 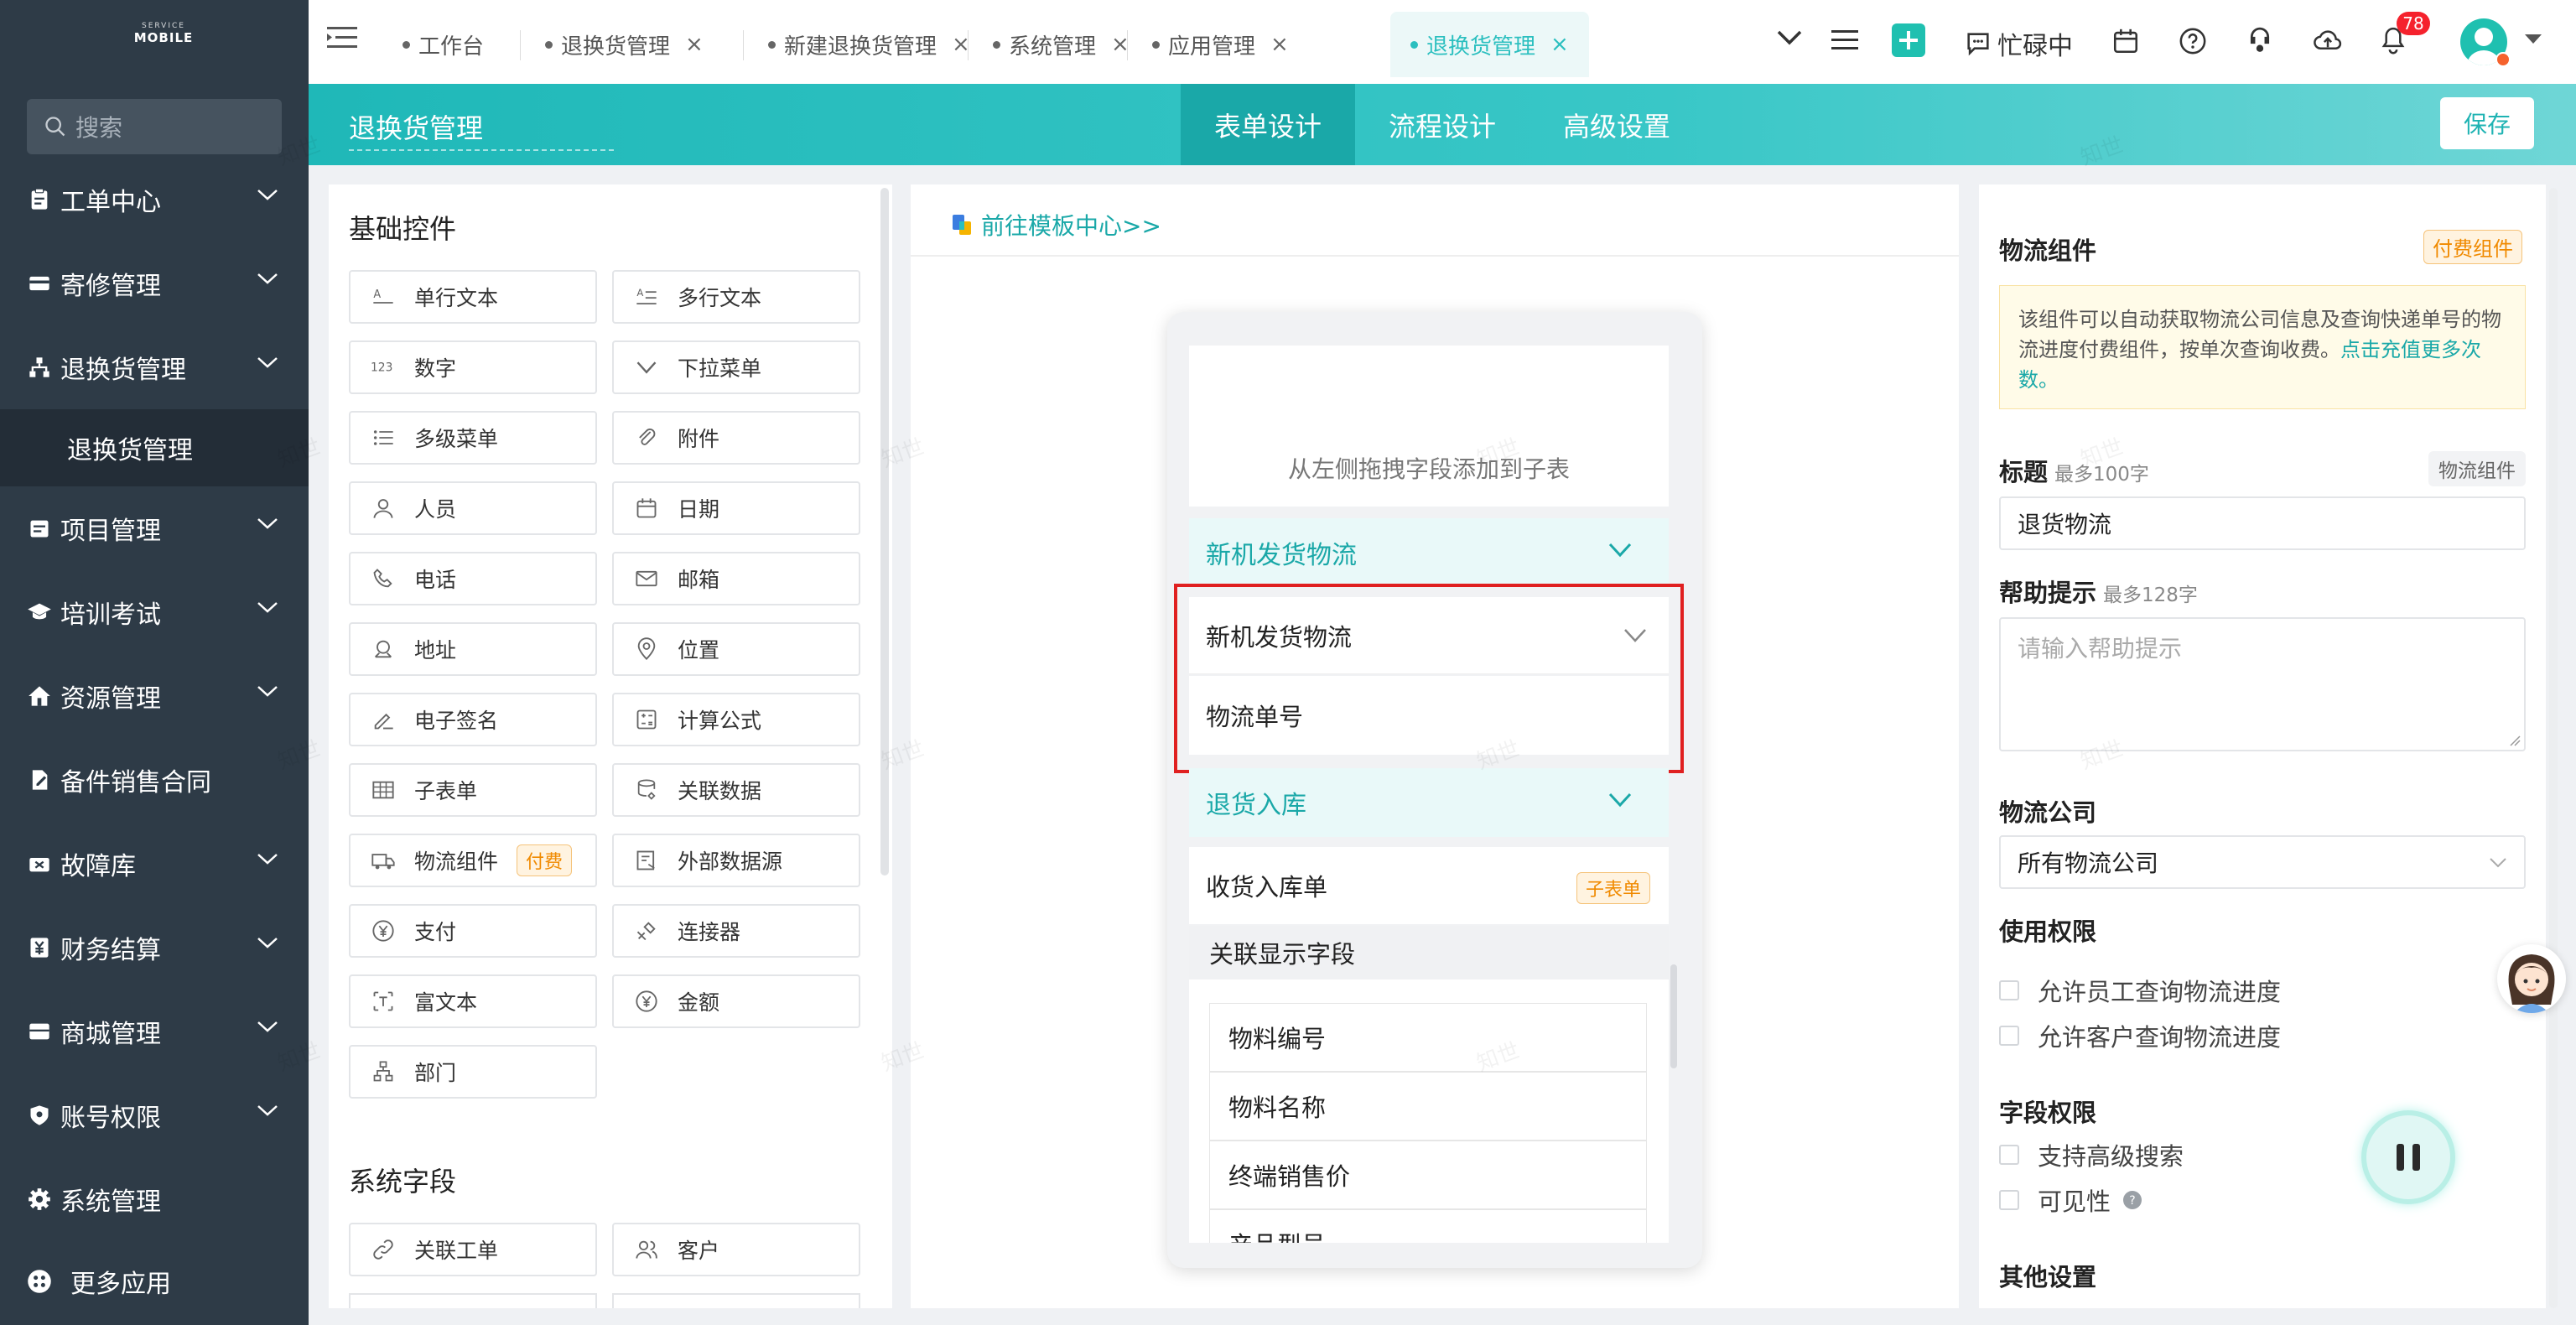 What do you see at coordinates (163, 38) in the screenshot?
I see `app-logo: SERVICE MOBILE` at bounding box center [163, 38].